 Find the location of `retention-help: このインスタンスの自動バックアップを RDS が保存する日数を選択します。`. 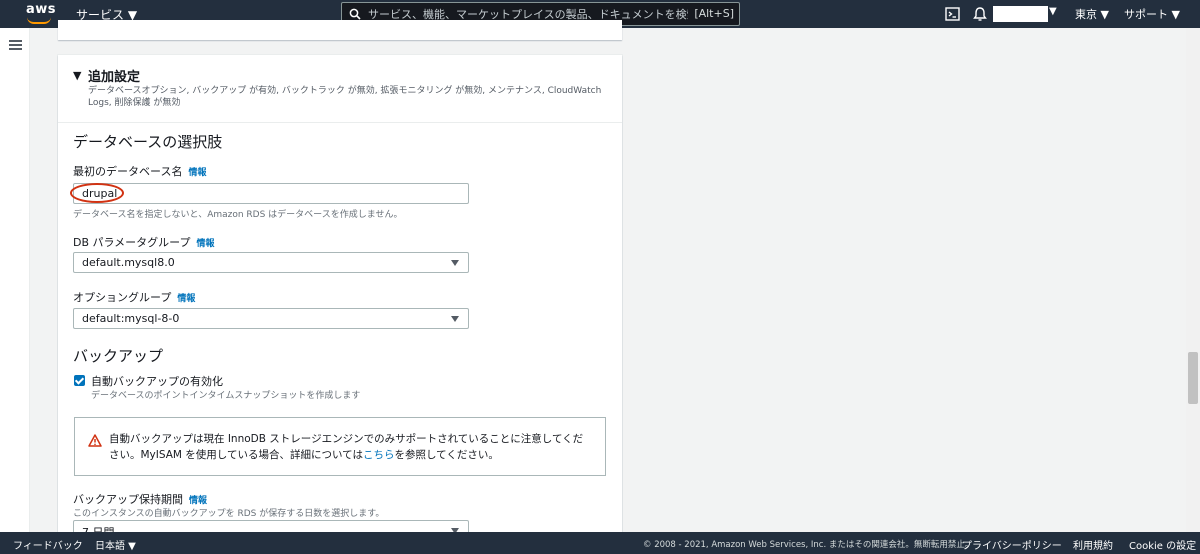

retention-help: このインスタンスの自動バックアップを RDS が保存する日数を選択します。 is located at coordinates (229, 514).